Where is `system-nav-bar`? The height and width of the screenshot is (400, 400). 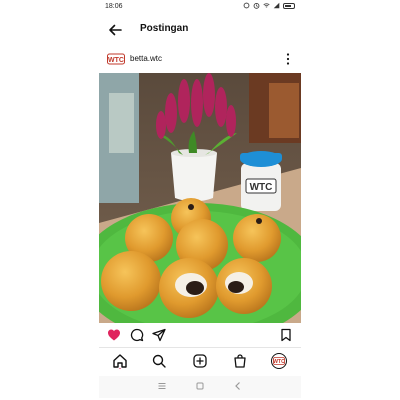 system-nav-bar is located at coordinates (200, 387).